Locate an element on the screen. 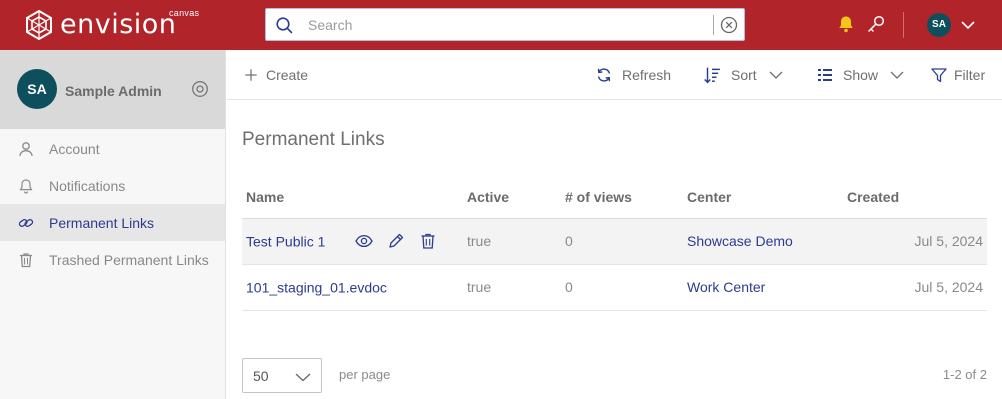  profile-avatar: SA is located at coordinates (37, 89).